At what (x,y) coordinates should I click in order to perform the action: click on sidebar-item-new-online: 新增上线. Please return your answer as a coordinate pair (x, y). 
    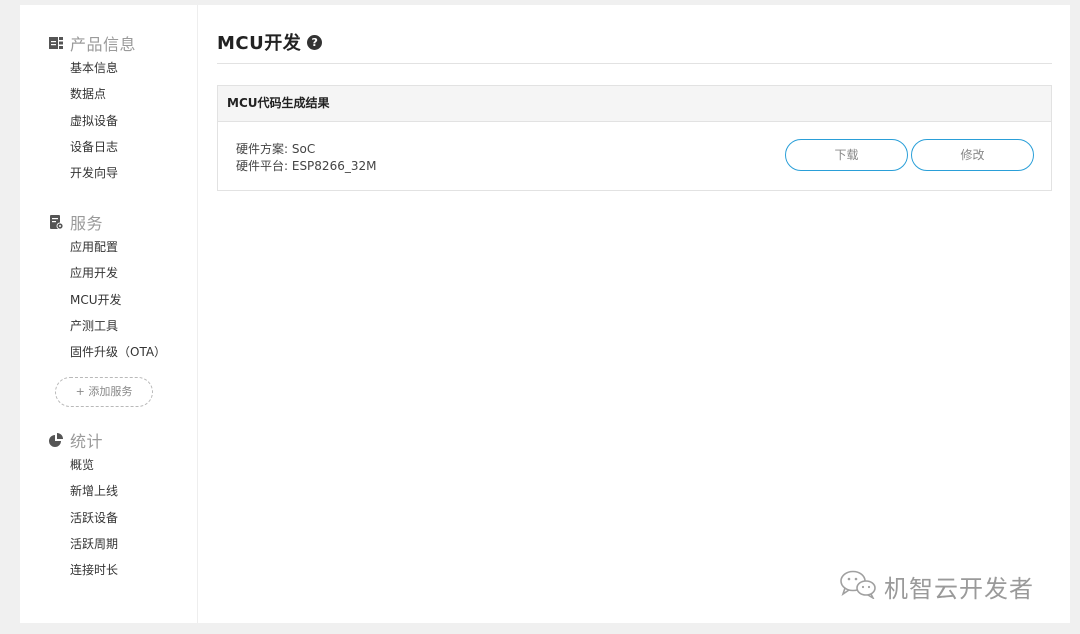
    Looking at the image, I should click on (109, 491).